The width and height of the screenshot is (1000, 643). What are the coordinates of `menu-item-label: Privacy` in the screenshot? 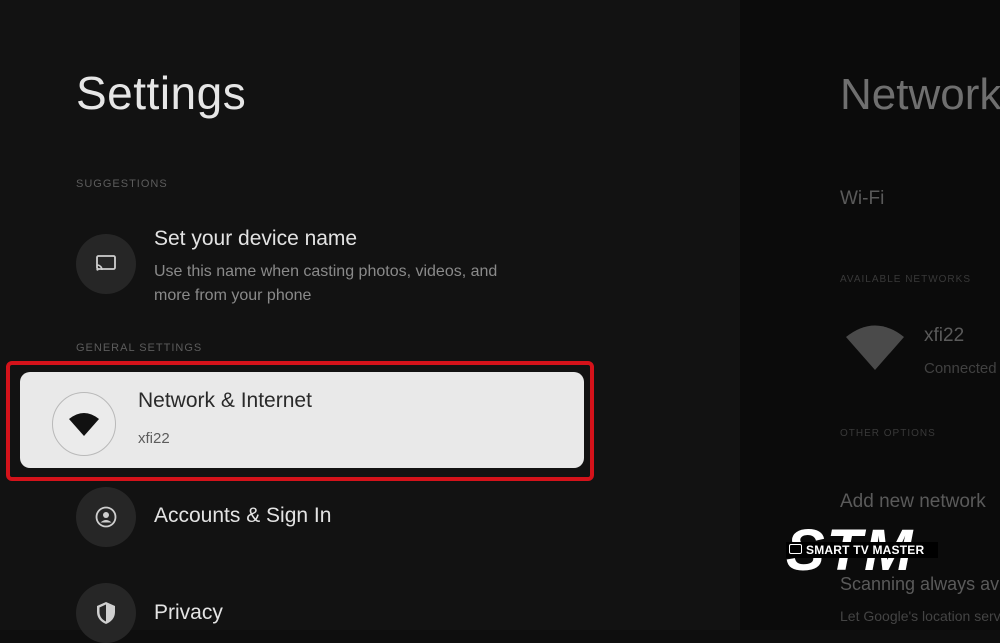 It's located at (188, 612).